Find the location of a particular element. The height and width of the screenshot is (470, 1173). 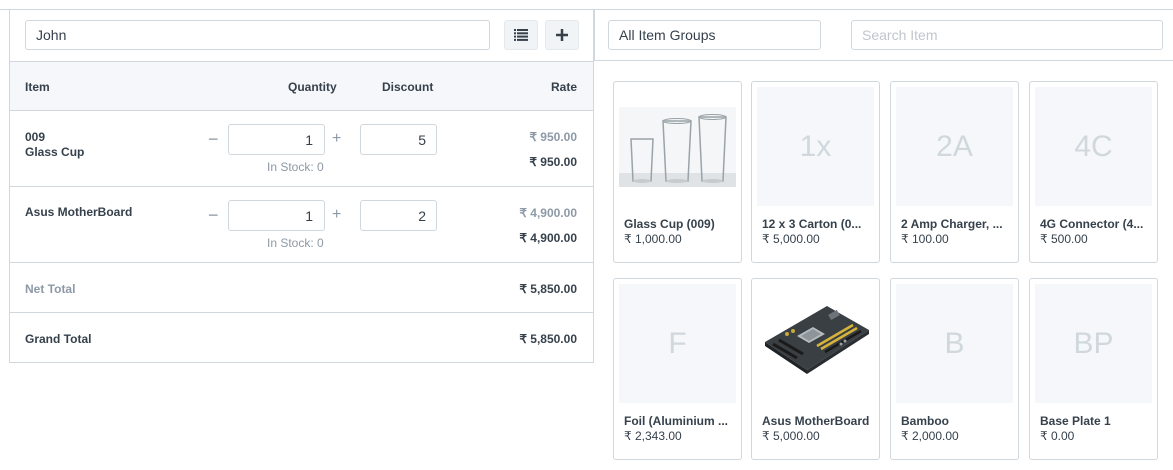

item-card: 2A 2 Amp Charger, ... ₹ 100.00 is located at coordinates (954, 172).